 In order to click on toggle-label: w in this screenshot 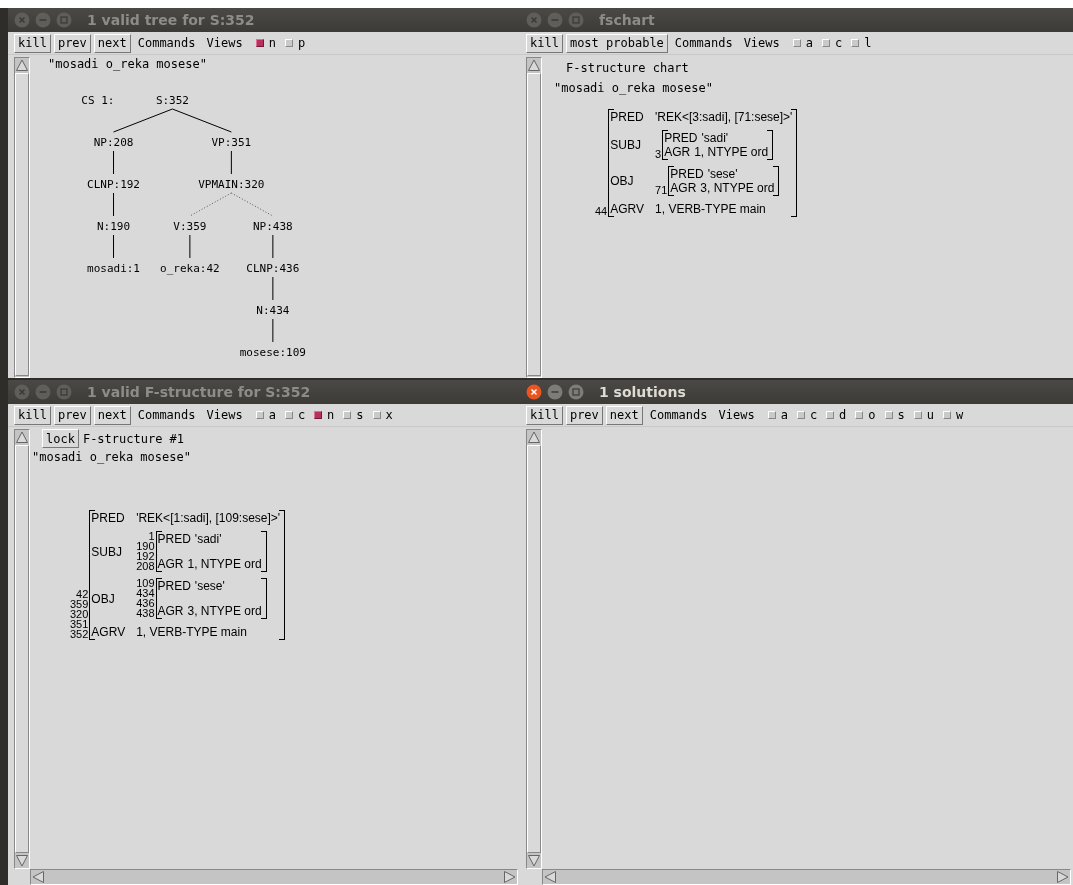, I will do `click(960, 415)`.